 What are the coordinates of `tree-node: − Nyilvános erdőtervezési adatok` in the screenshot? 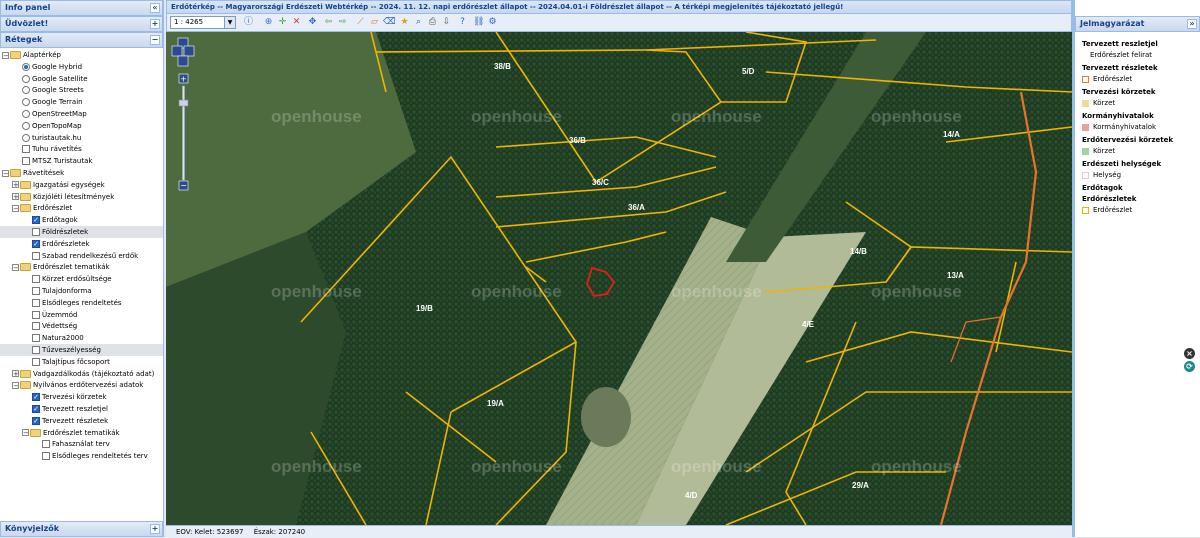 It's located at (81, 385).